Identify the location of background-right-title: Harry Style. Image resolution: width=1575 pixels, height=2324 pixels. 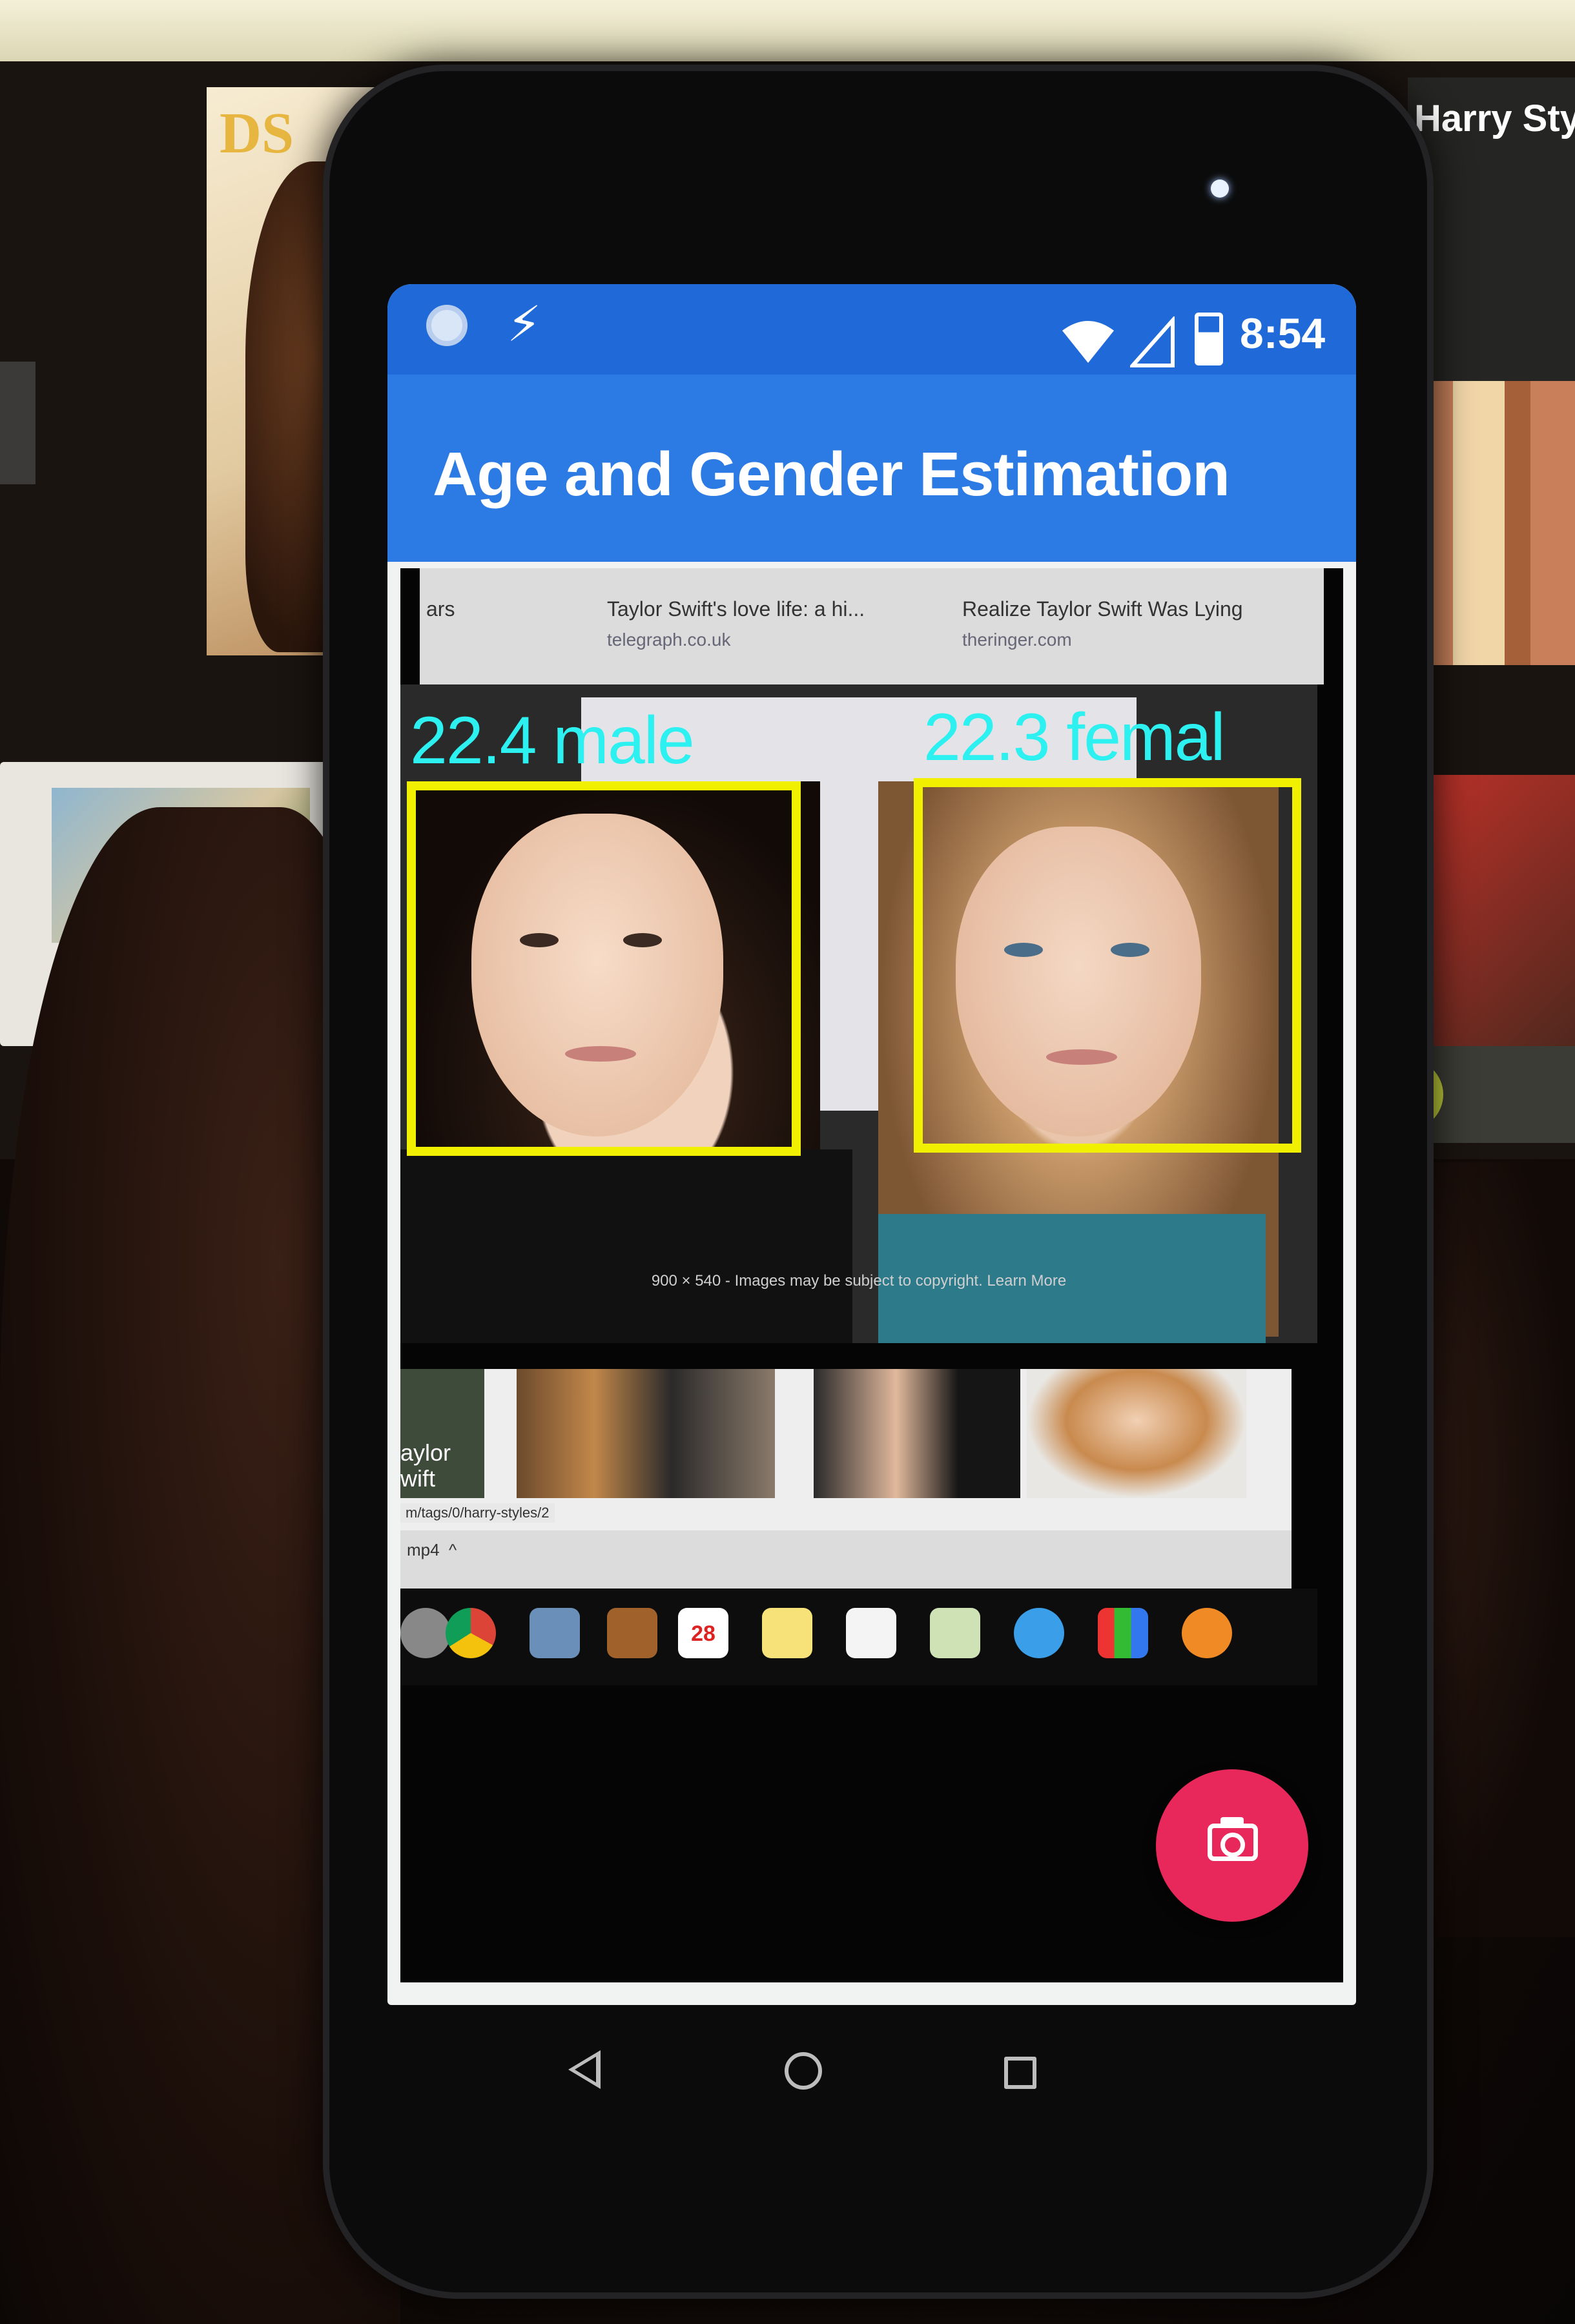
(1494, 119).